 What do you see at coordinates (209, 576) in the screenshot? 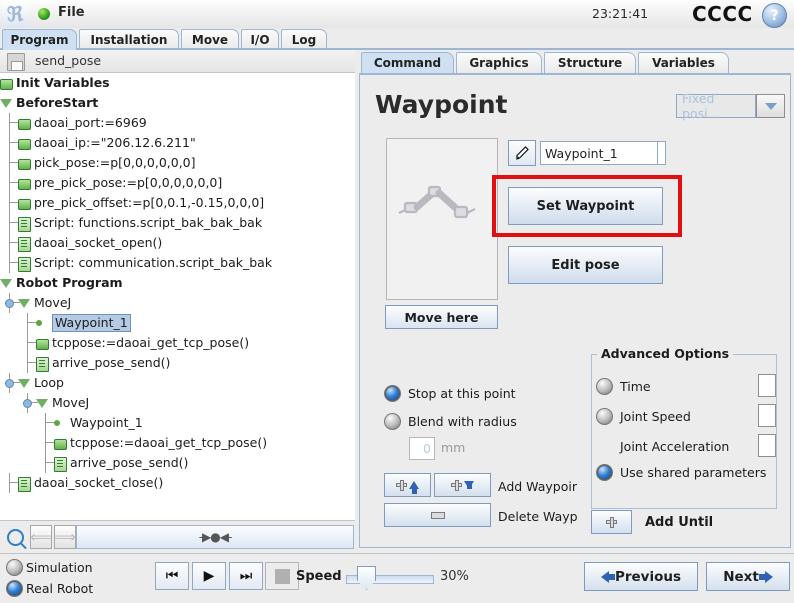
I see `play-icon: ▶` at bounding box center [209, 576].